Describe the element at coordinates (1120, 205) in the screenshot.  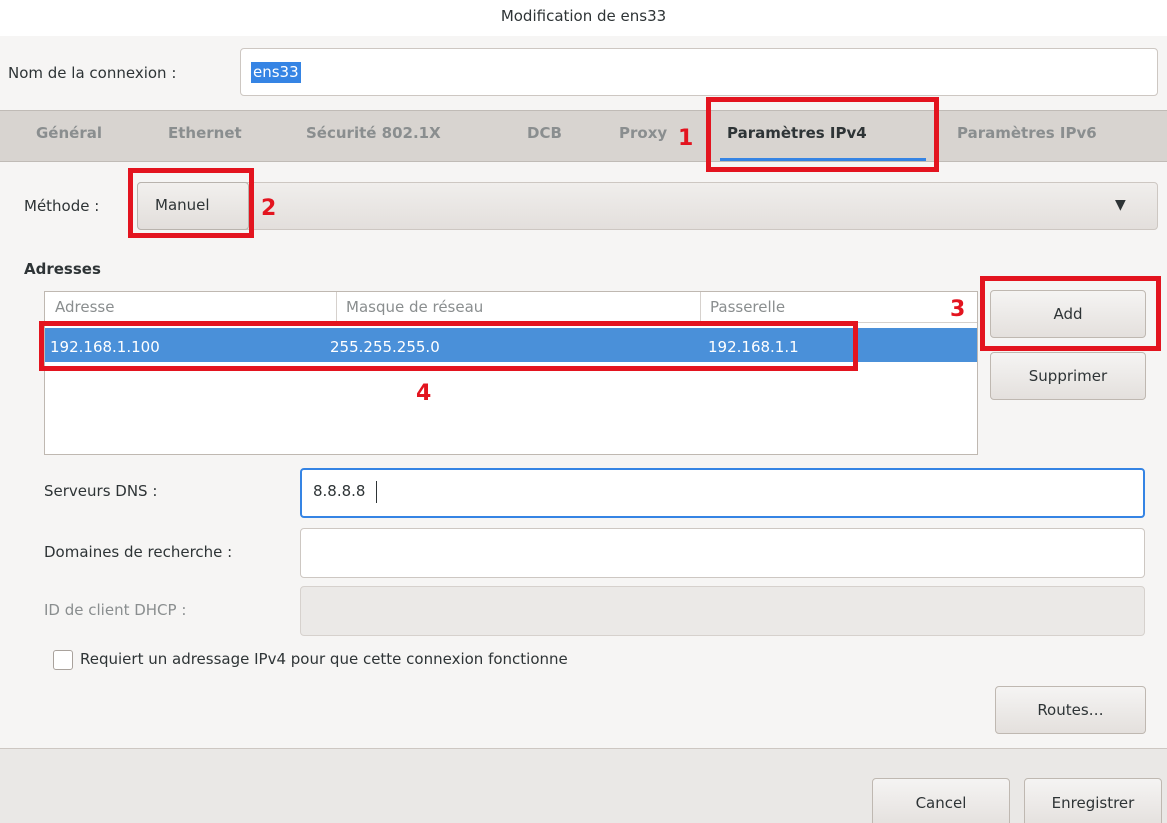
I see `chevron-down-icon: ▼` at that location.